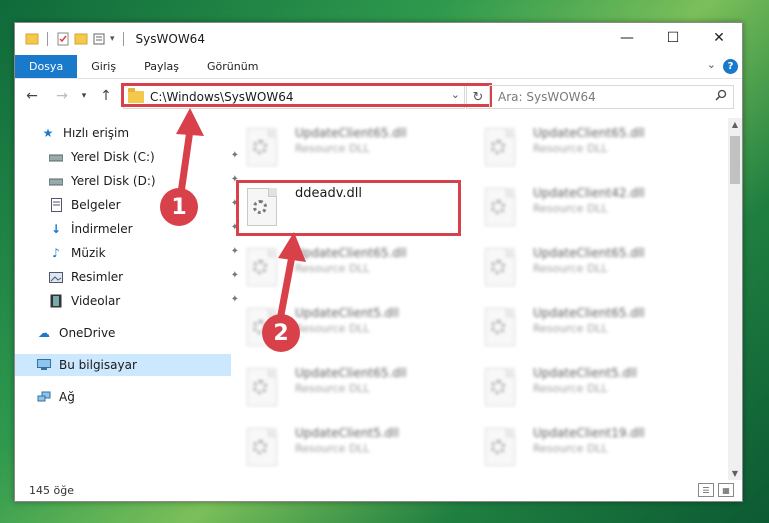  I want to click on file-name: UpdateClient5.dll, so click(585, 373).